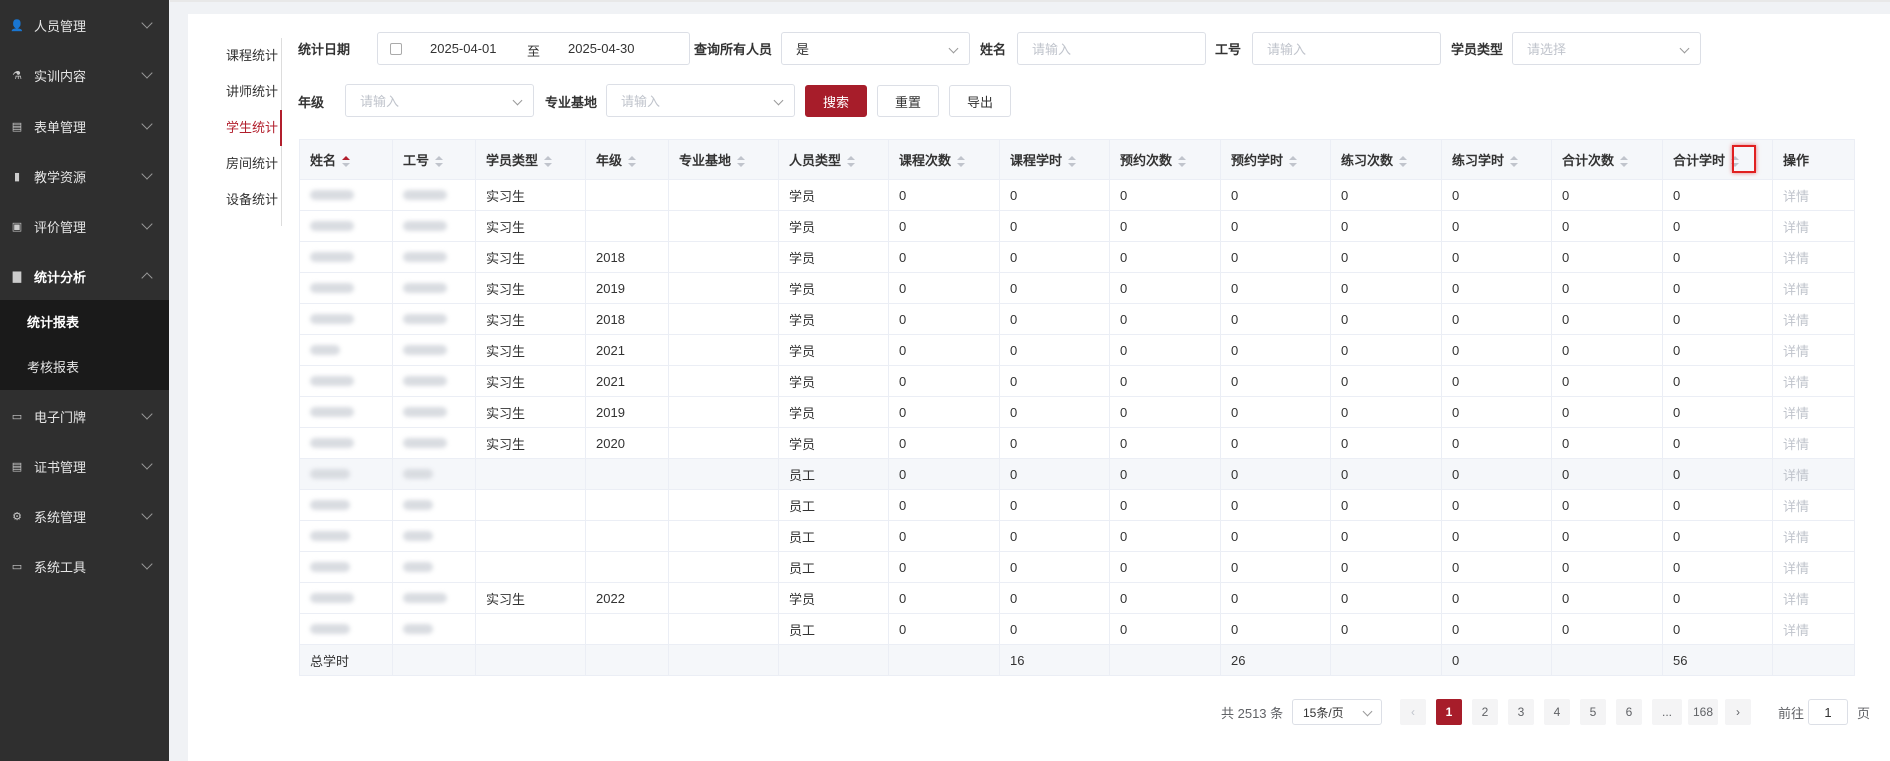 This screenshot has width=1890, height=761. What do you see at coordinates (700, 100) in the screenshot?
I see `base-select: 请输入` at bounding box center [700, 100].